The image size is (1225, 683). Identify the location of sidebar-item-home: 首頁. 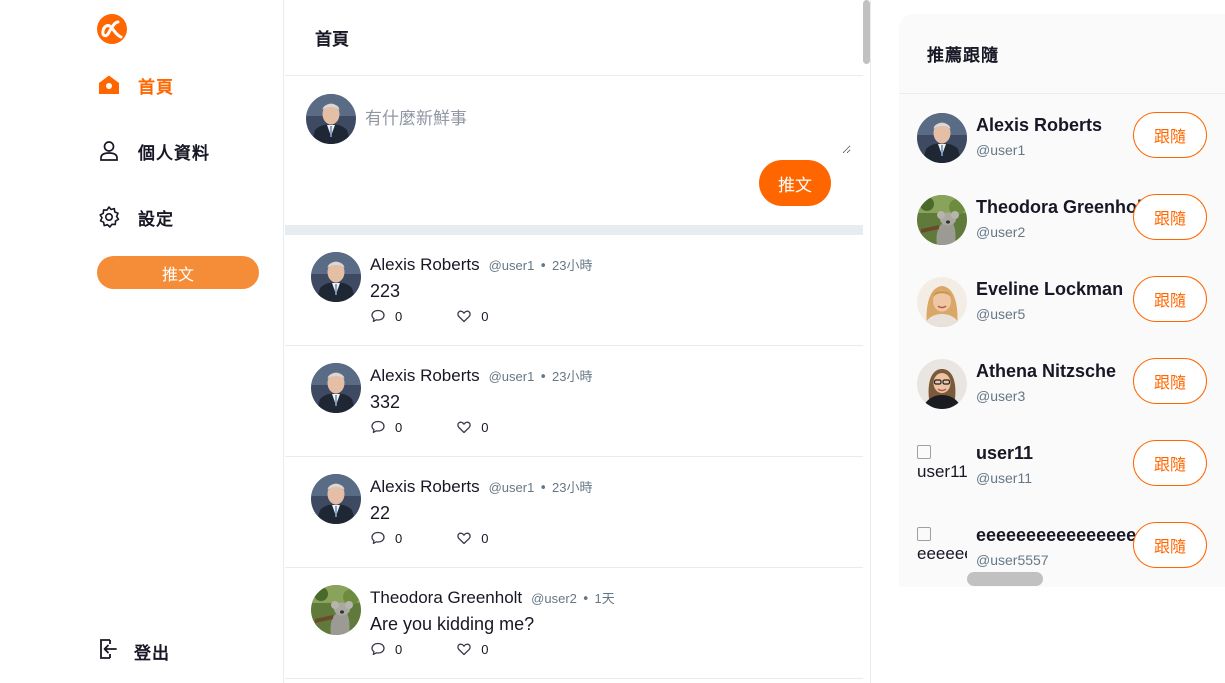
(135, 85).